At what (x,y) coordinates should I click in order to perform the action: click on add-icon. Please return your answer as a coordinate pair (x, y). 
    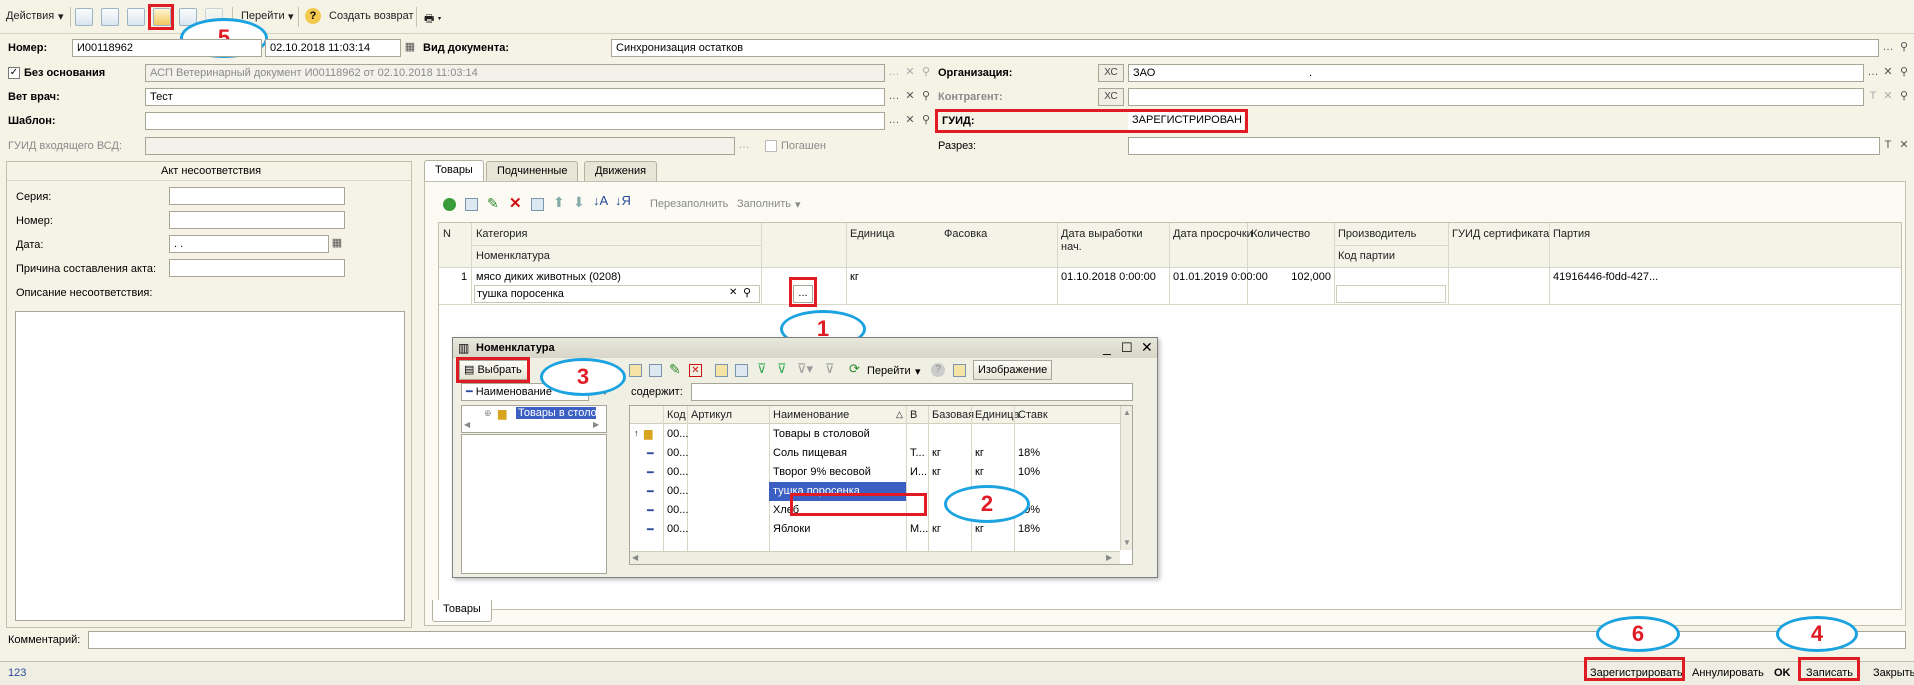
    Looking at the image, I should click on (449, 204).